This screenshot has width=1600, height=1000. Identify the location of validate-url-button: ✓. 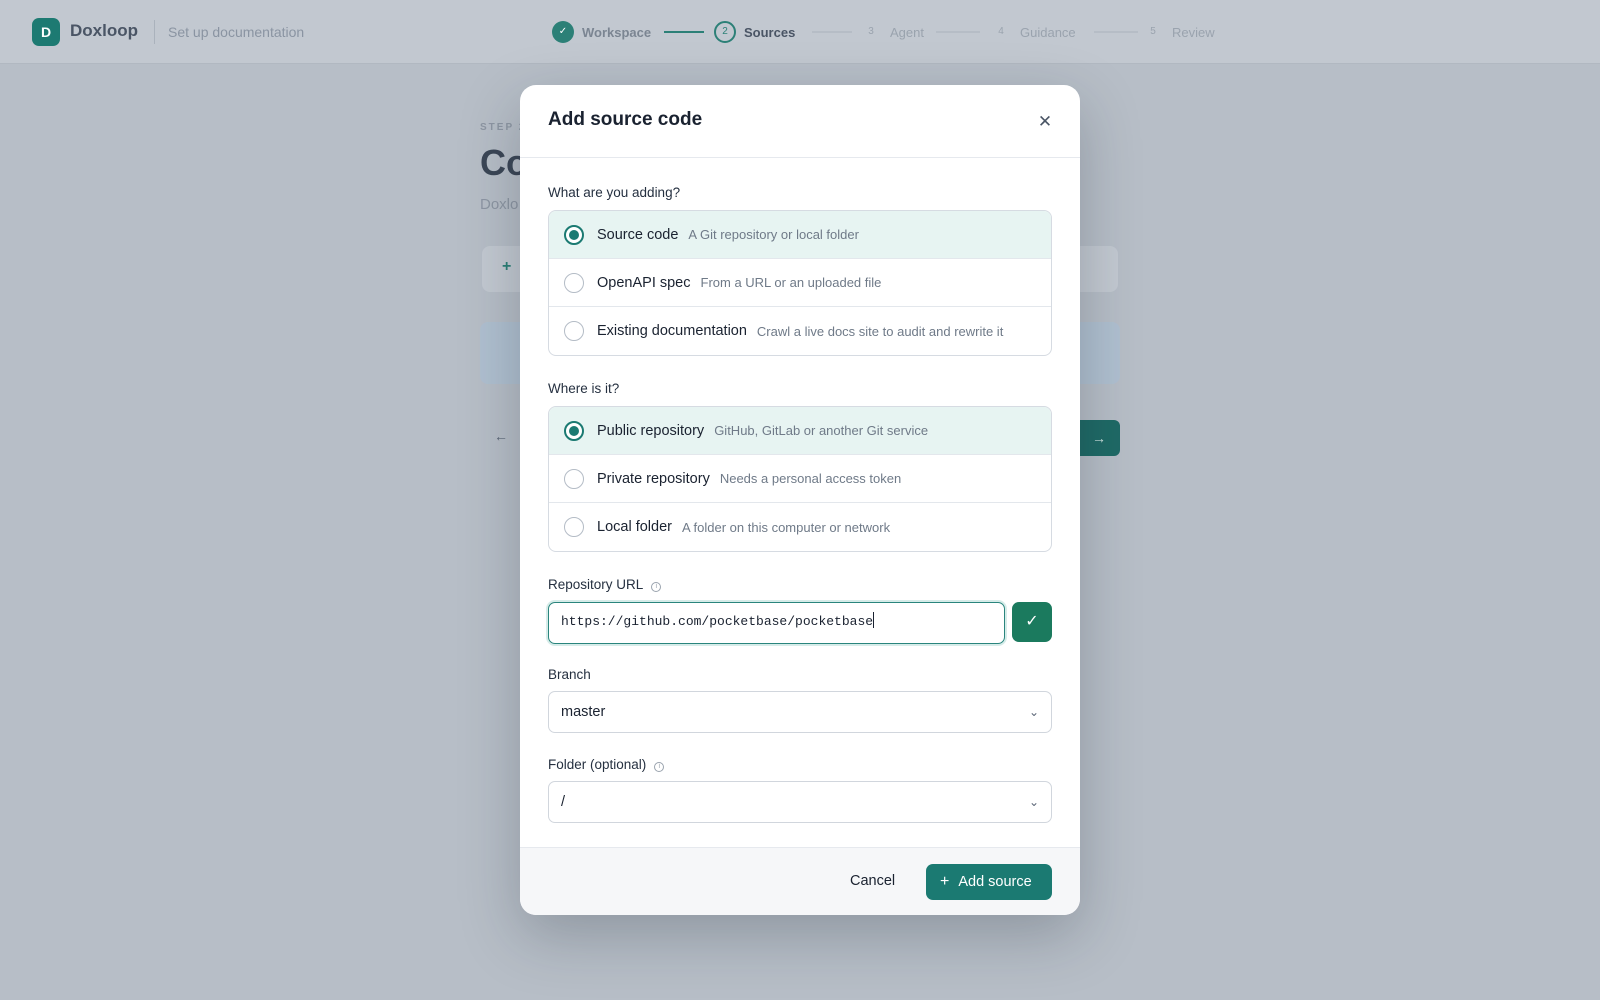
(1032, 622).